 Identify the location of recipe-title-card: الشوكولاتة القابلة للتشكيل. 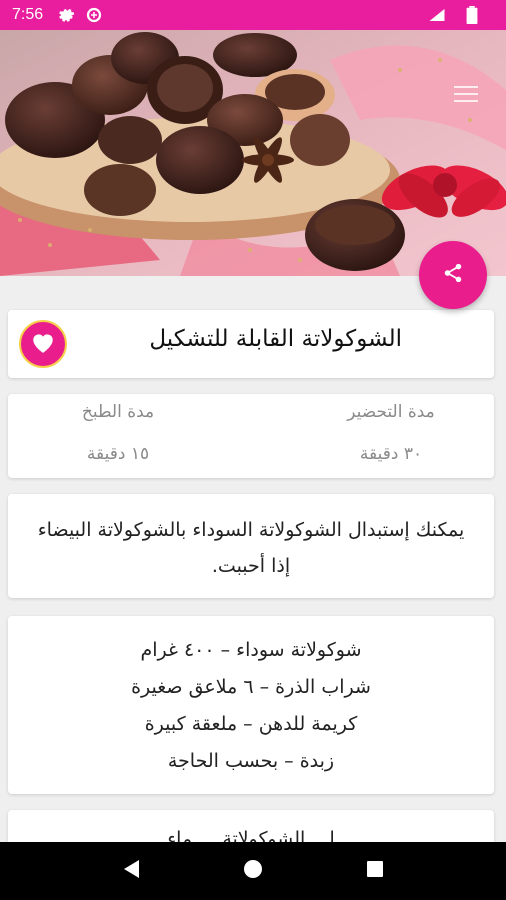
(251, 344).